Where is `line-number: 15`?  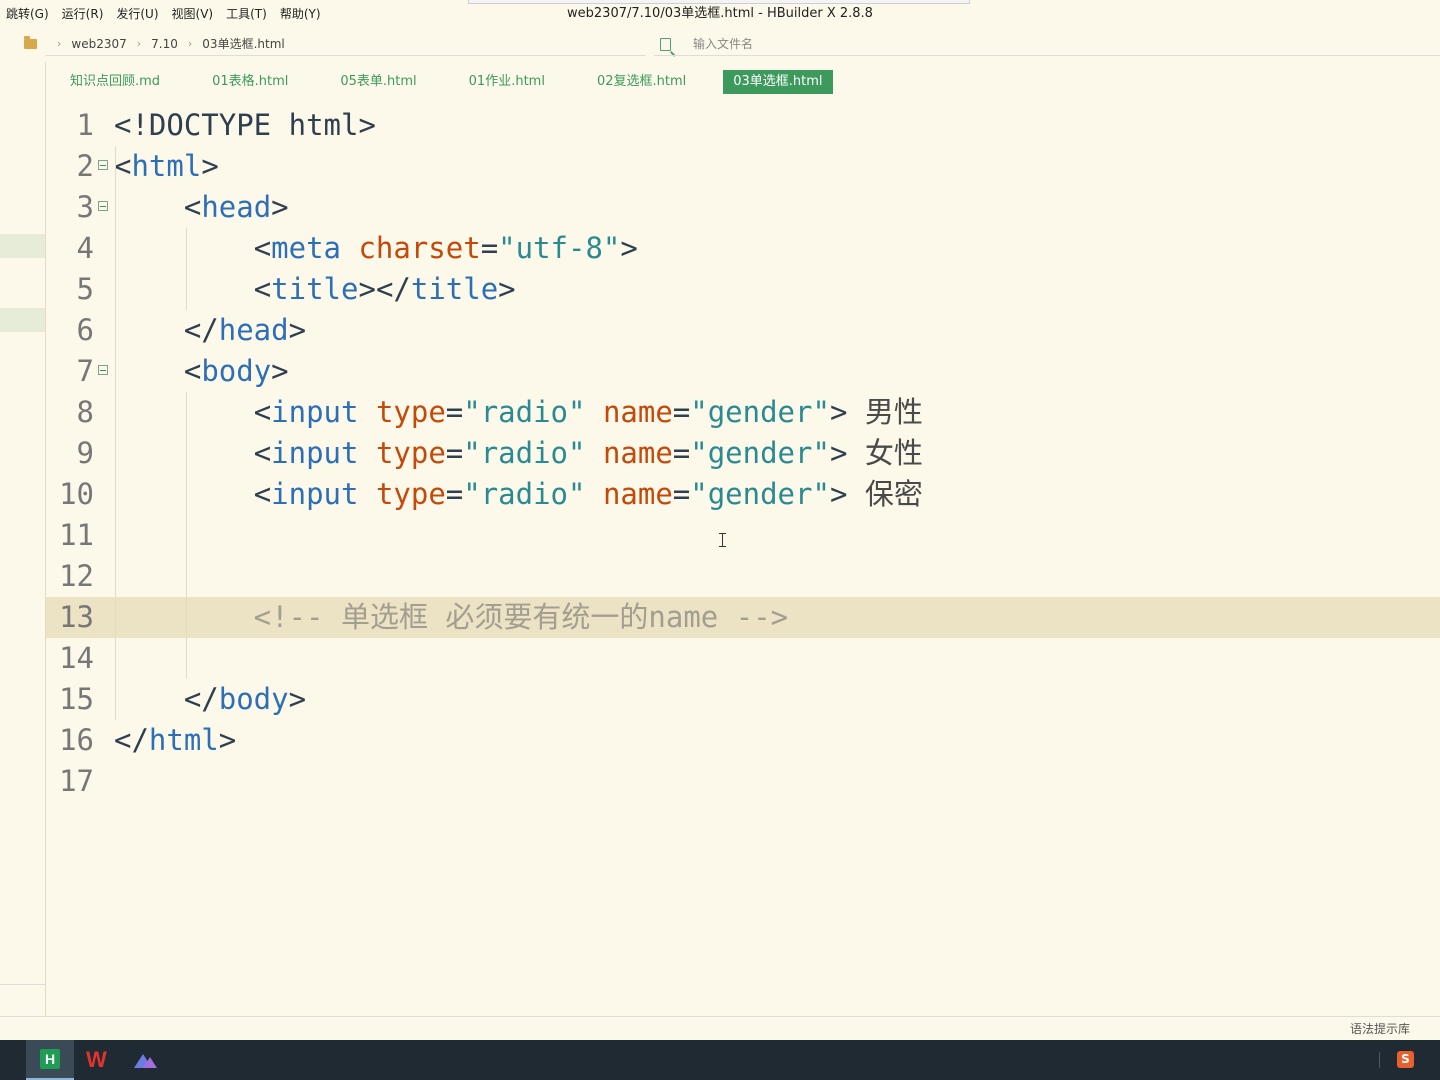
line-number: 15 is located at coordinates (70, 699).